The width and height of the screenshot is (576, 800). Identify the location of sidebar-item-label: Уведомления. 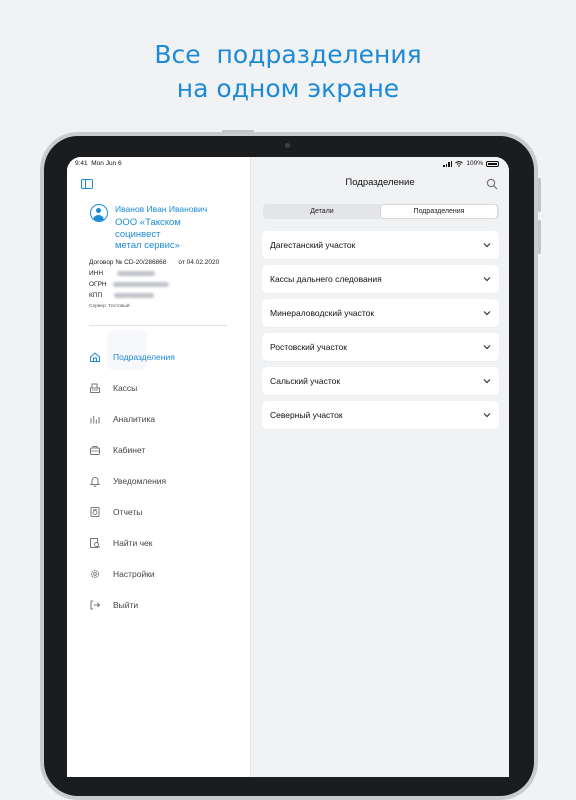
(140, 481).